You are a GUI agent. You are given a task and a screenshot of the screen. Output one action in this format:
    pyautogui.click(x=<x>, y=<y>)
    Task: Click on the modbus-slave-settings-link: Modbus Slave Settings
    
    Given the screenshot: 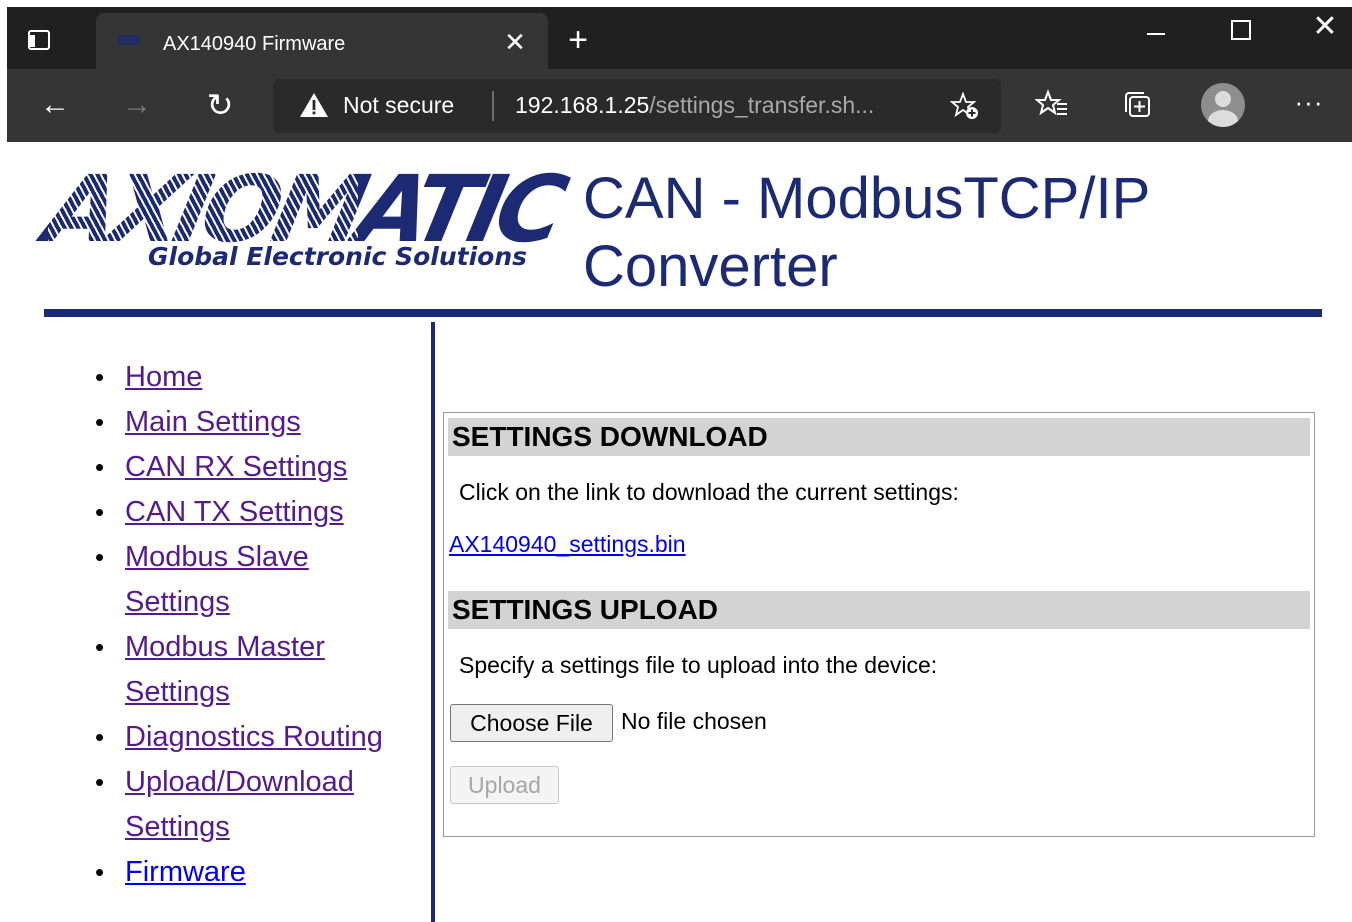 What is the action you would take?
    pyautogui.click(x=217, y=579)
    